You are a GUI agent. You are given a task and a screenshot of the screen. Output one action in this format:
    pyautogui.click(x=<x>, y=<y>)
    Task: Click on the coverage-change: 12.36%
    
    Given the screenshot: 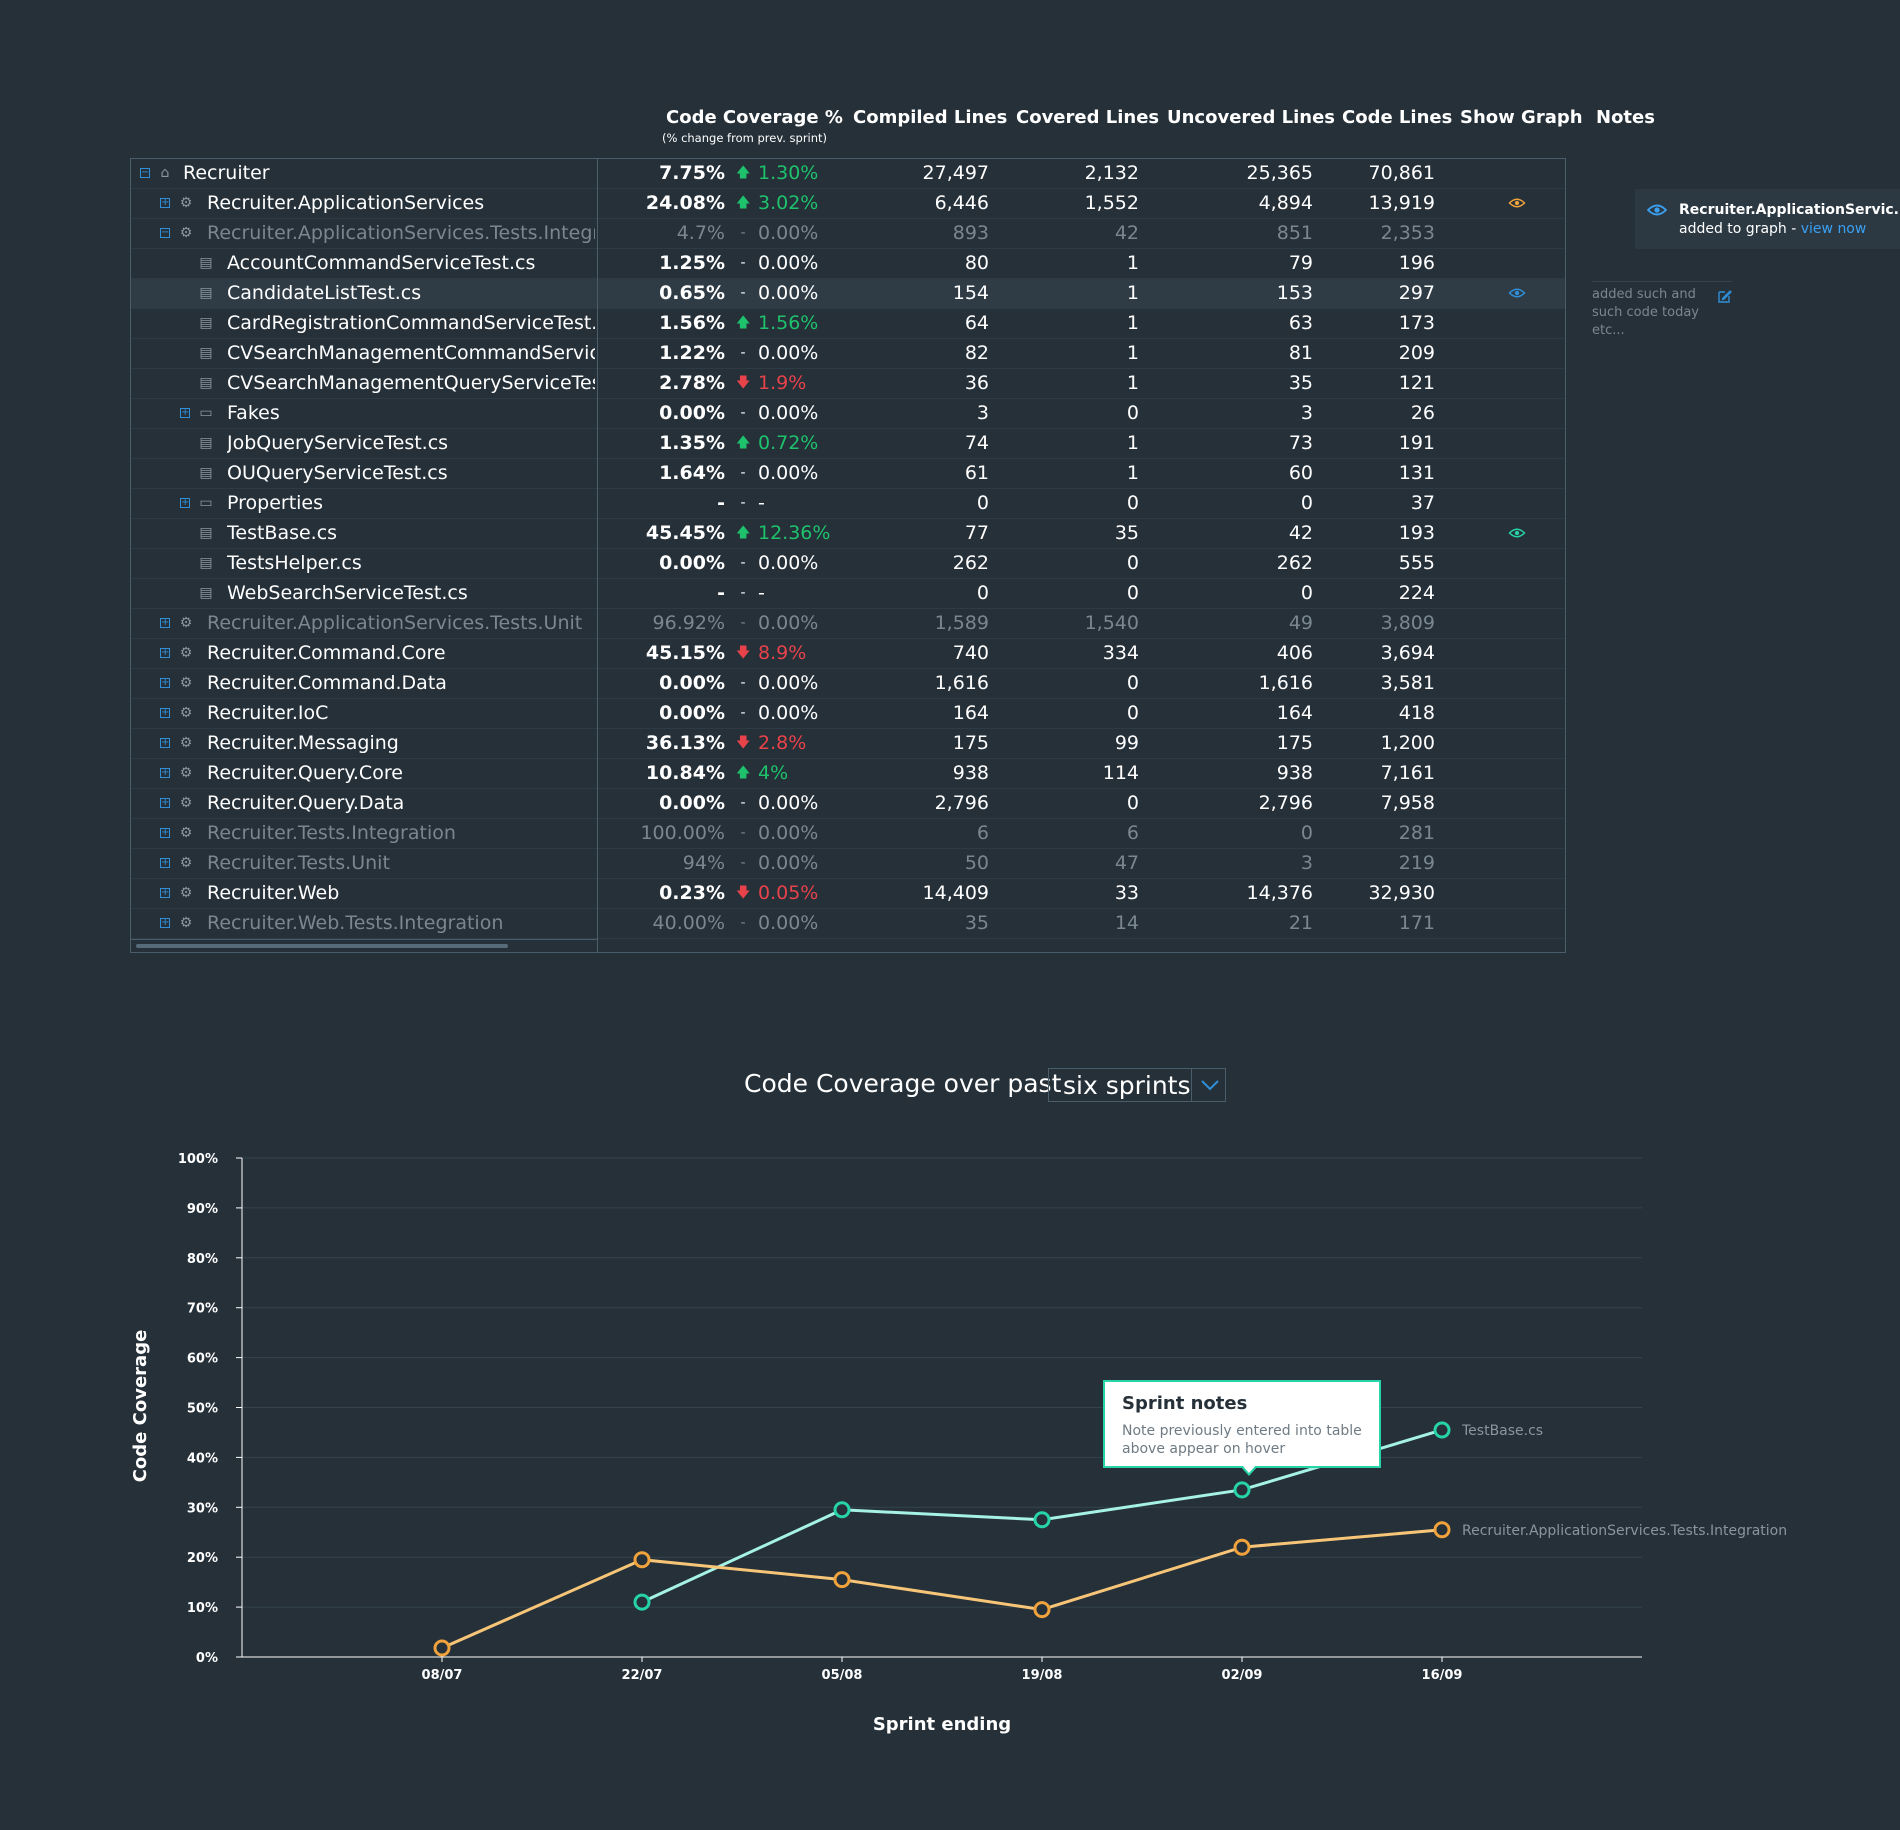 What is the action you would take?
    pyautogui.click(x=794, y=533)
    